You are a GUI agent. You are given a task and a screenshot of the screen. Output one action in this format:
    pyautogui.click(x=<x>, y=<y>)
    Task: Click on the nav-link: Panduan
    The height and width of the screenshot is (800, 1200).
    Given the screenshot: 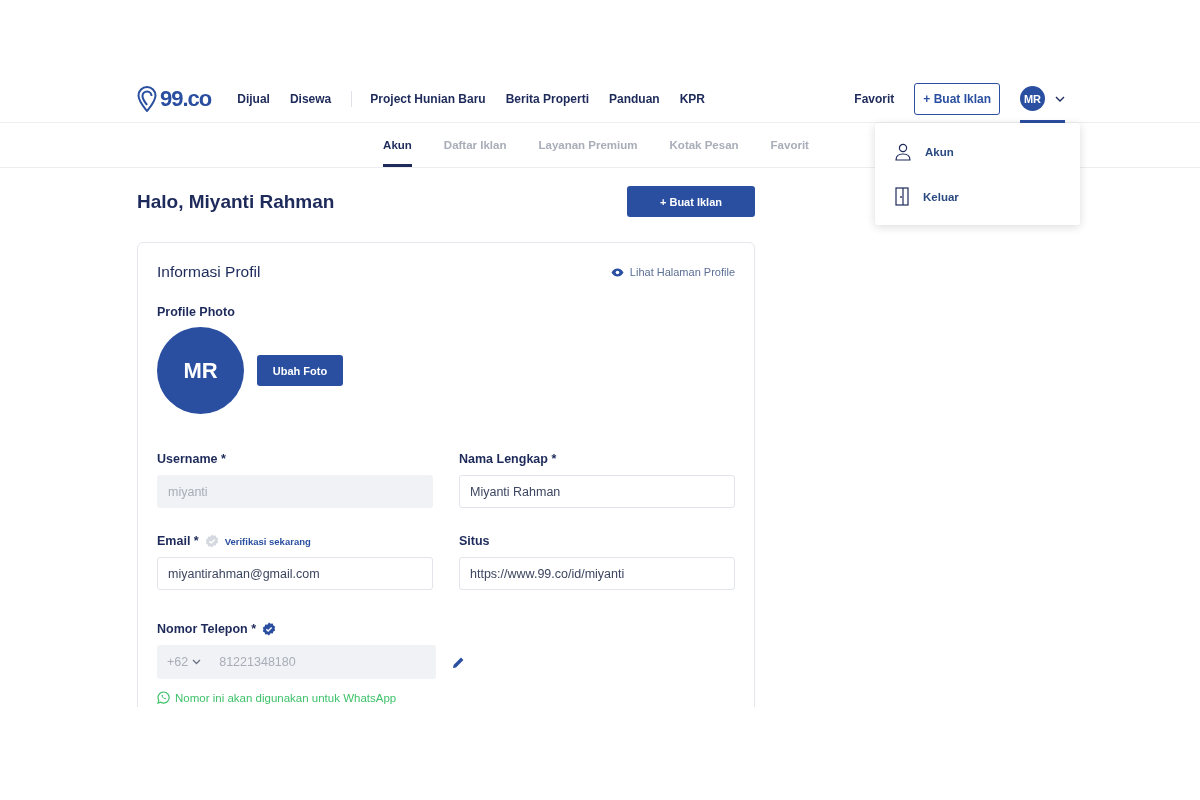 What is the action you would take?
    pyautogui.click(x=634, y=98)
    